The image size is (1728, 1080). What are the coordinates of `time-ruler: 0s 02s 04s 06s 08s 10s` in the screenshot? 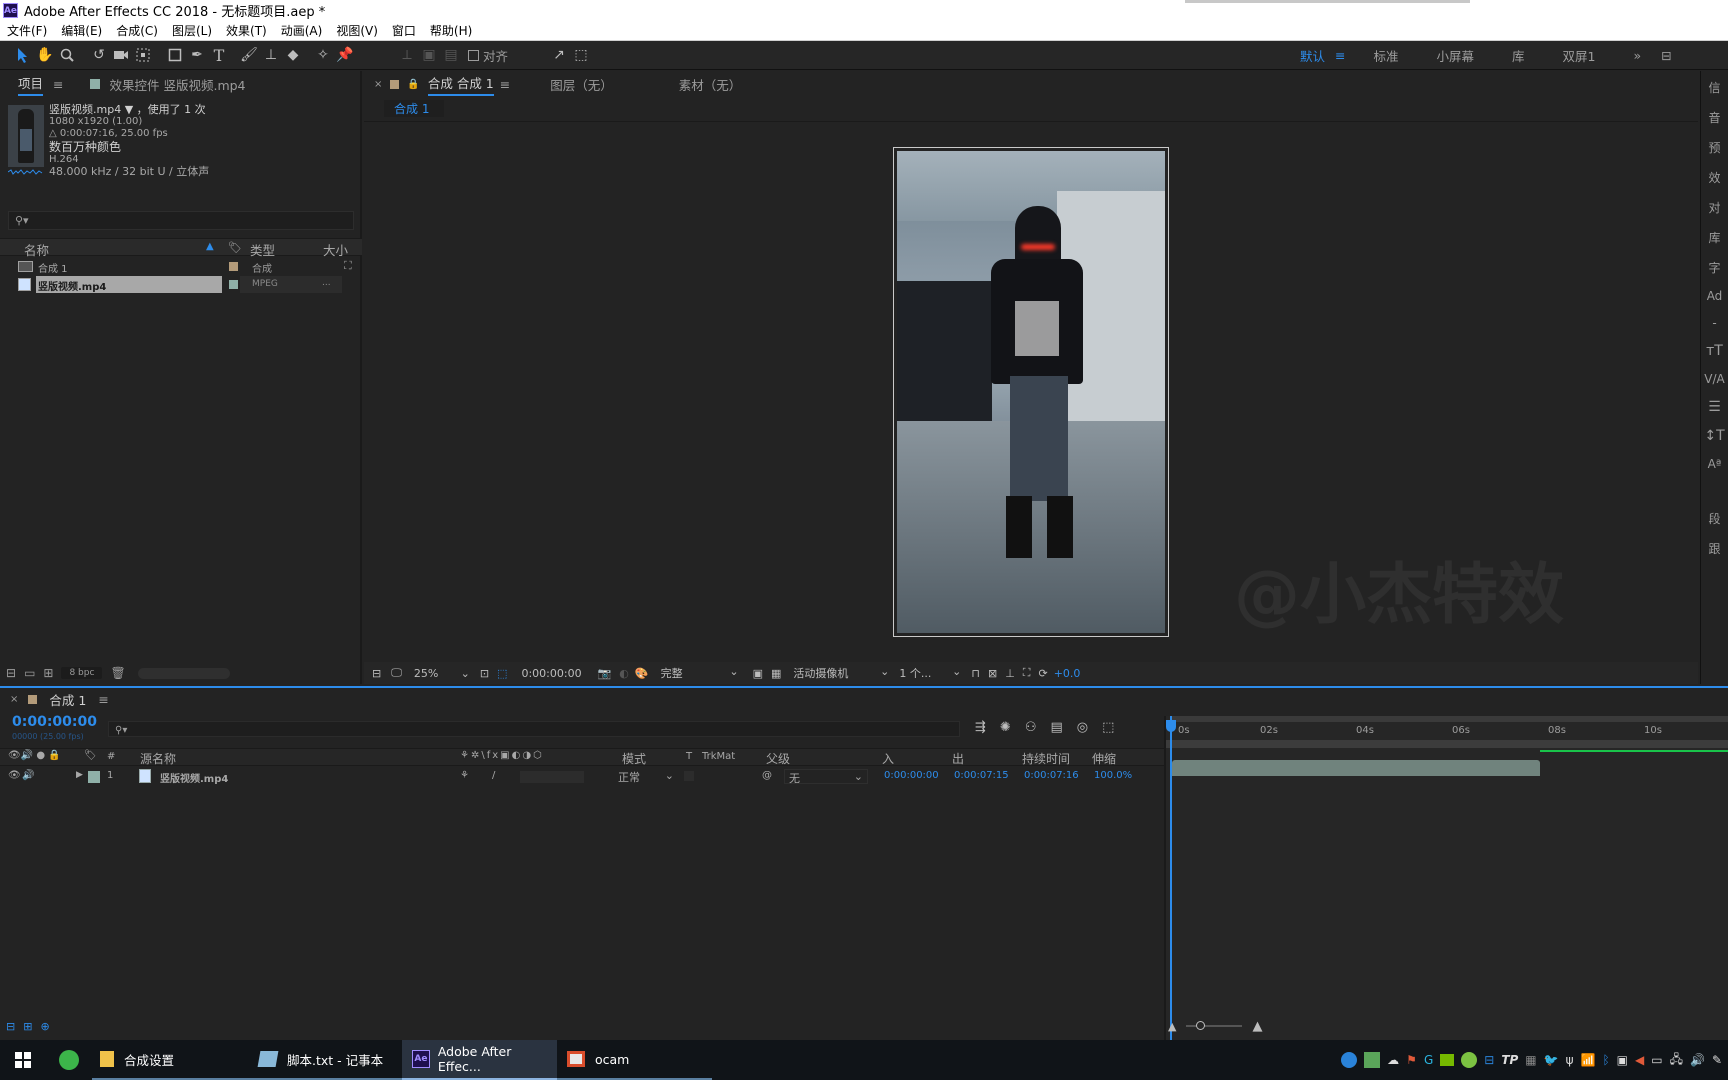 It's located at (1447, 731).